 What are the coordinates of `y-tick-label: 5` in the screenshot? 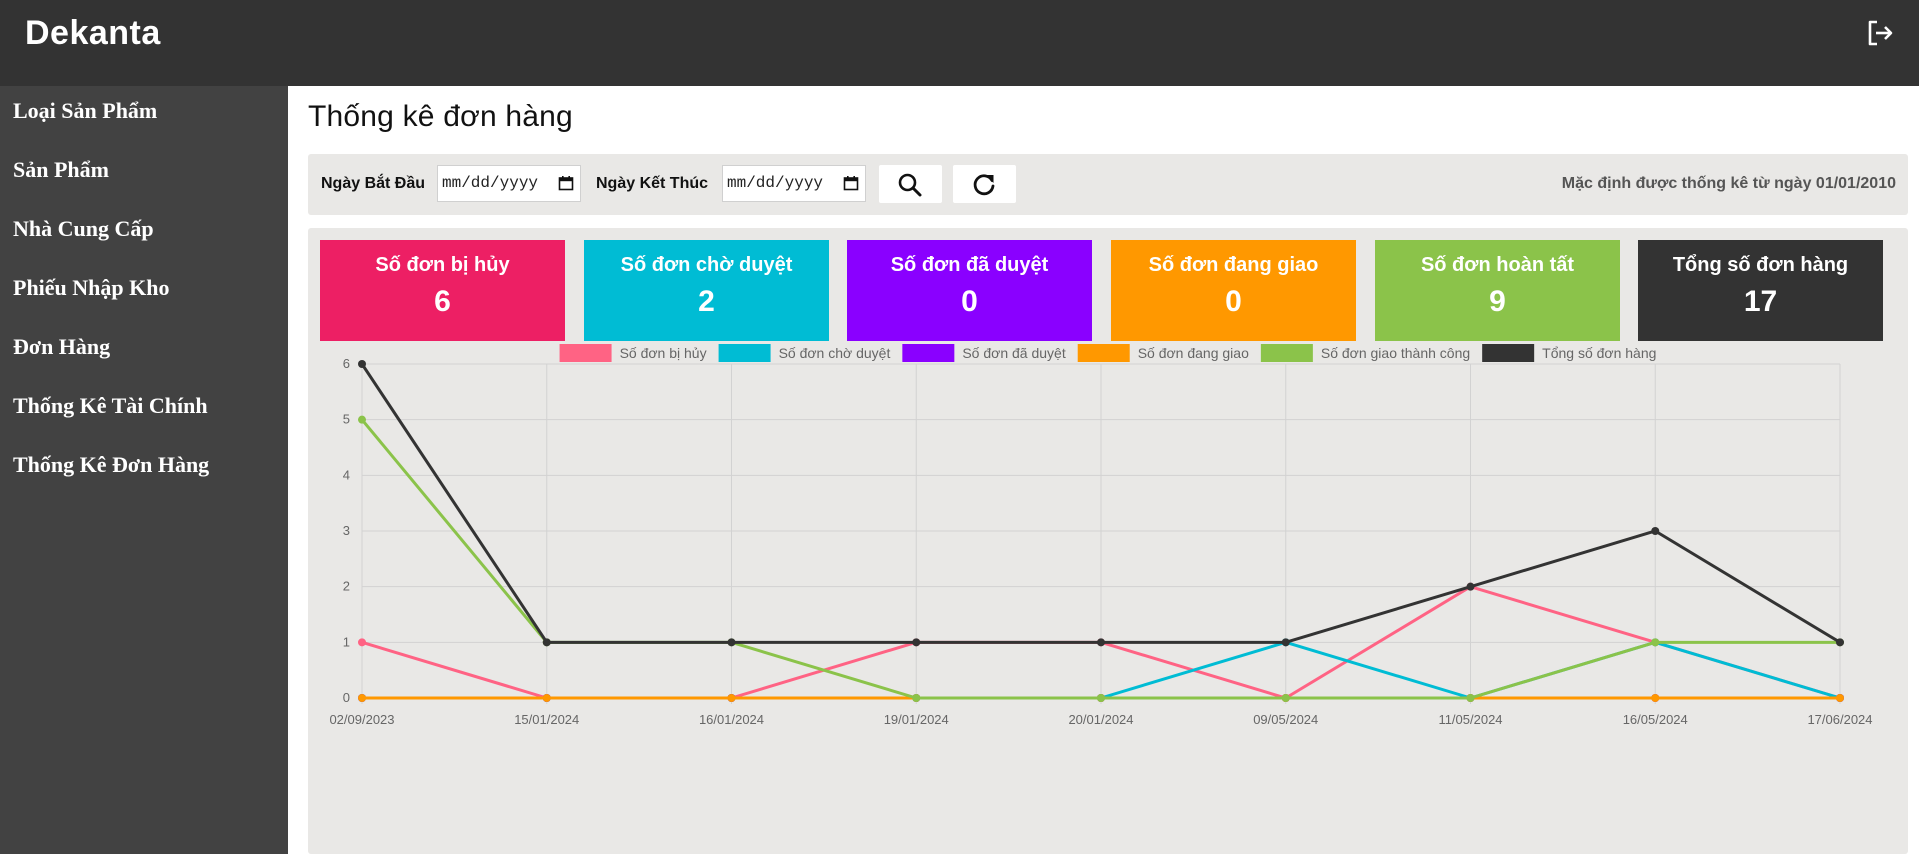 It's located at (346, 419).